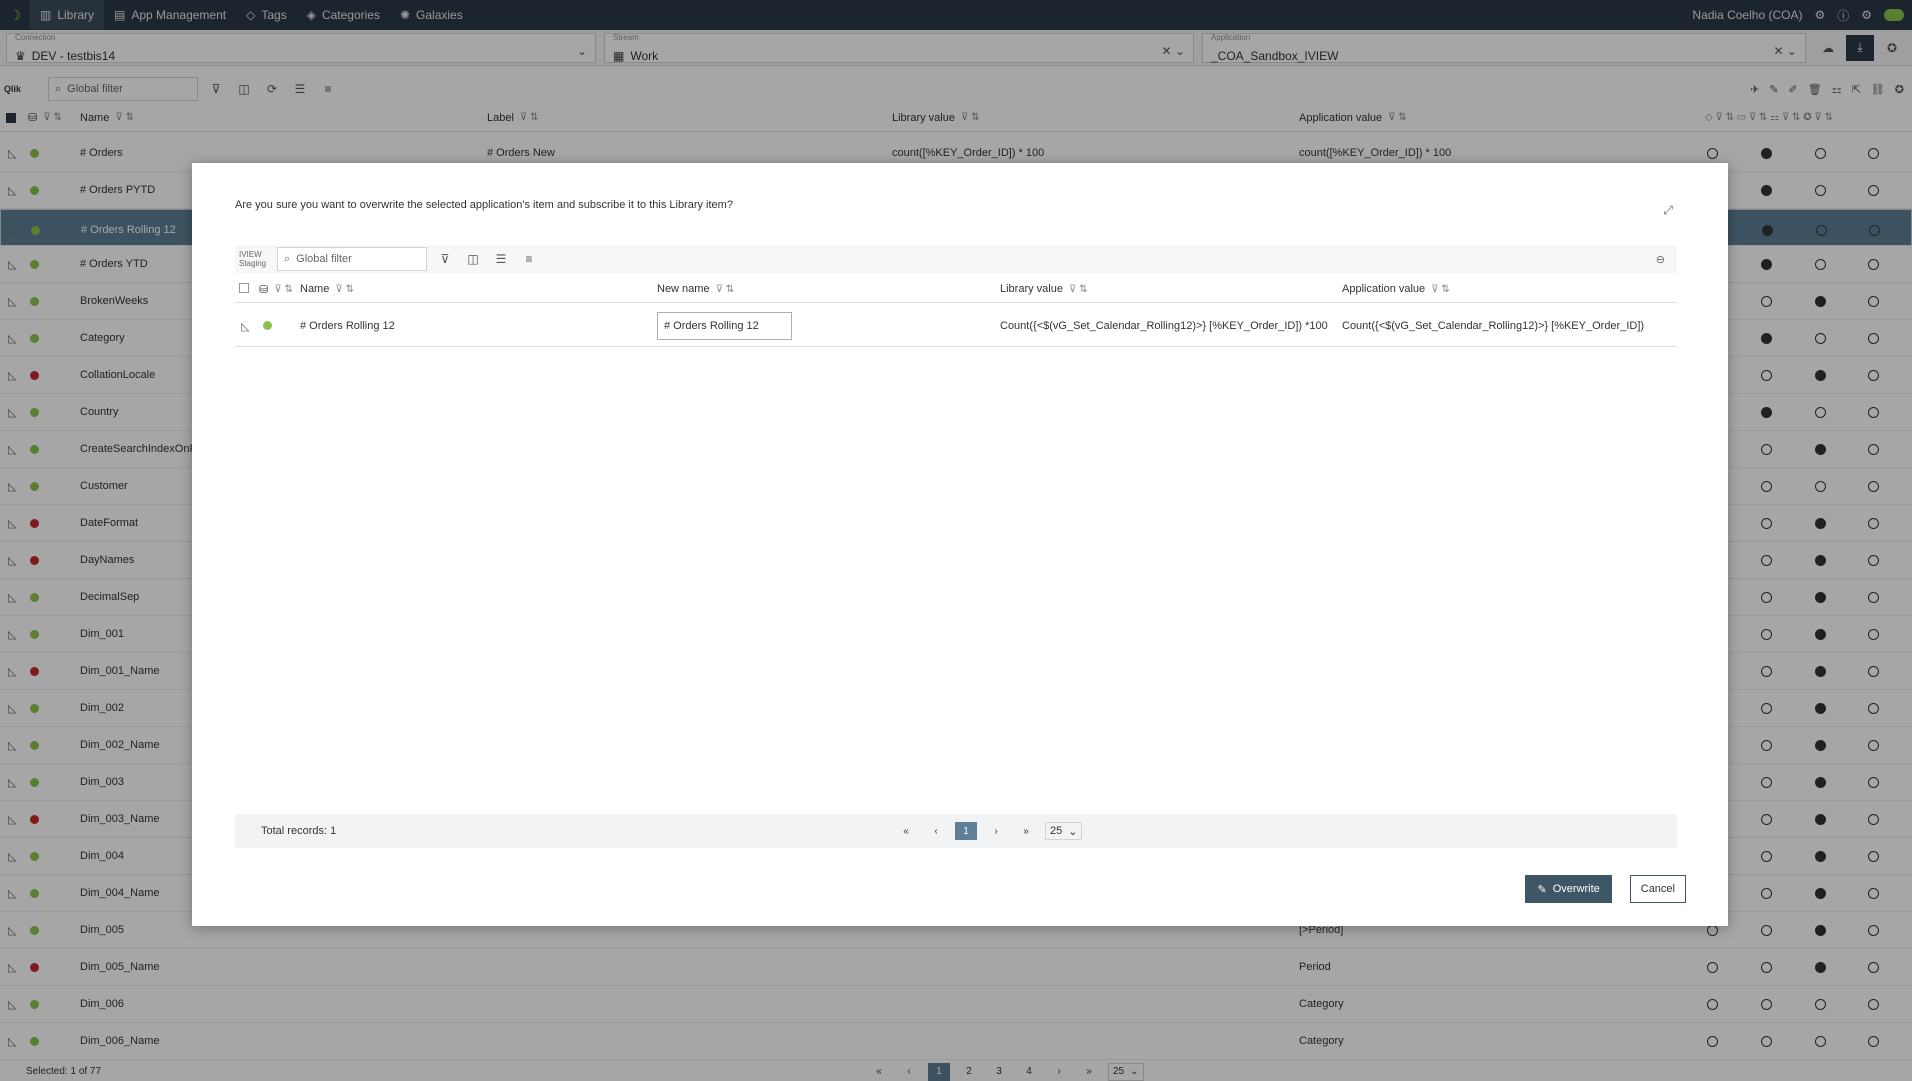 This screenshot has width=1912, height=1081. I want to click on dialog-col-name-label: Name, so click(315, 289).